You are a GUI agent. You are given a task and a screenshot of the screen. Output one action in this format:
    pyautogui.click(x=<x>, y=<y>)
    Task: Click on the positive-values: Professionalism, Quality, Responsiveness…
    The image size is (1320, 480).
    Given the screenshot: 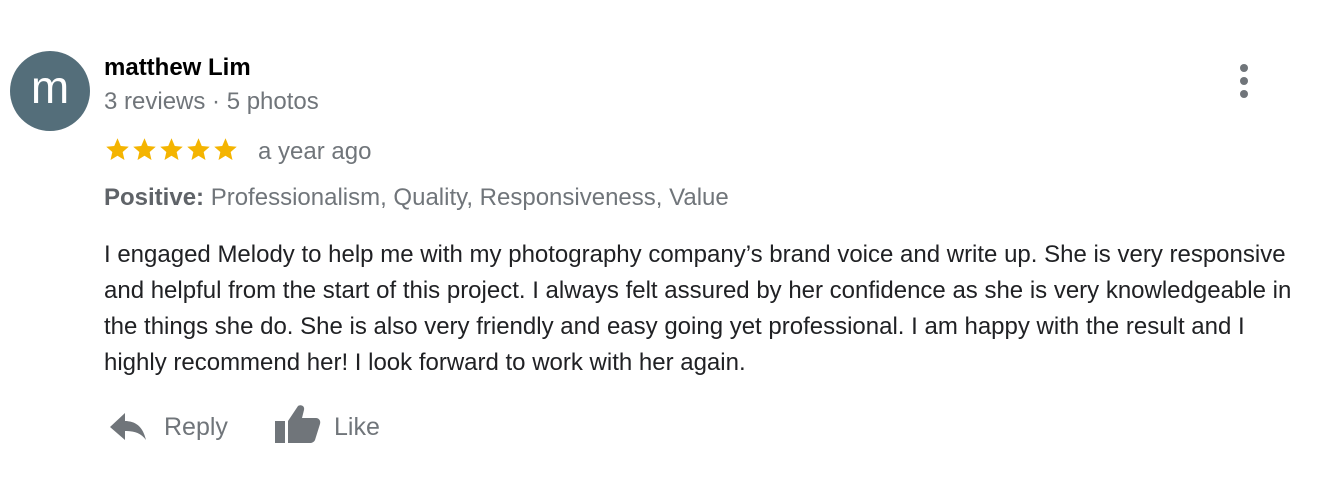 What is the action you would take?
    pyautogui.click(x=469, y=197)
    